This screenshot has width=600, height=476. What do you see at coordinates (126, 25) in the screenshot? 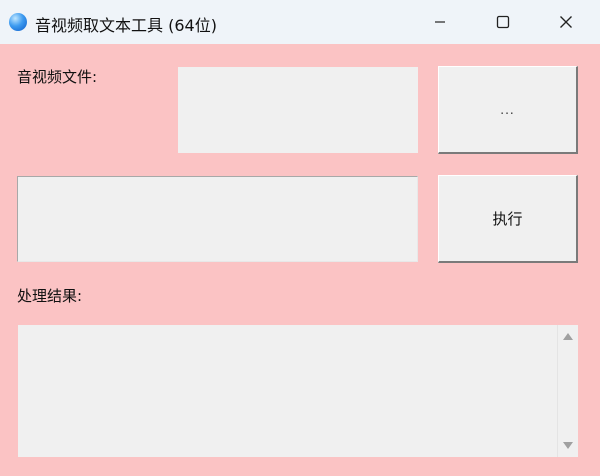
I see `window-title: 音视频取文本工具 (64位)` at bounding box center [126, 25].